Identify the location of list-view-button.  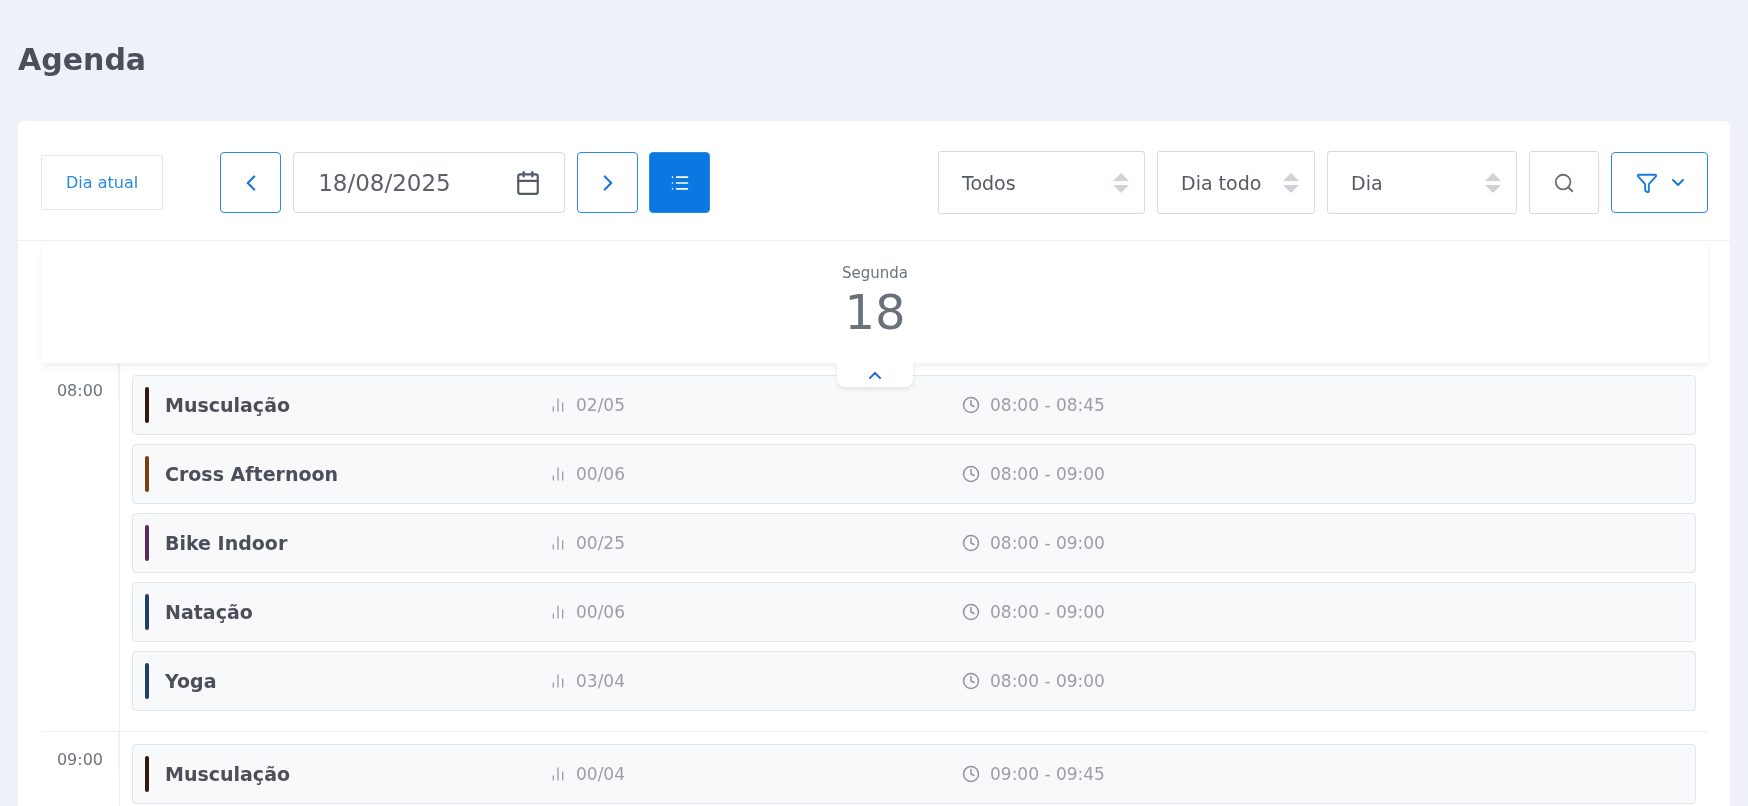
(680, 182).